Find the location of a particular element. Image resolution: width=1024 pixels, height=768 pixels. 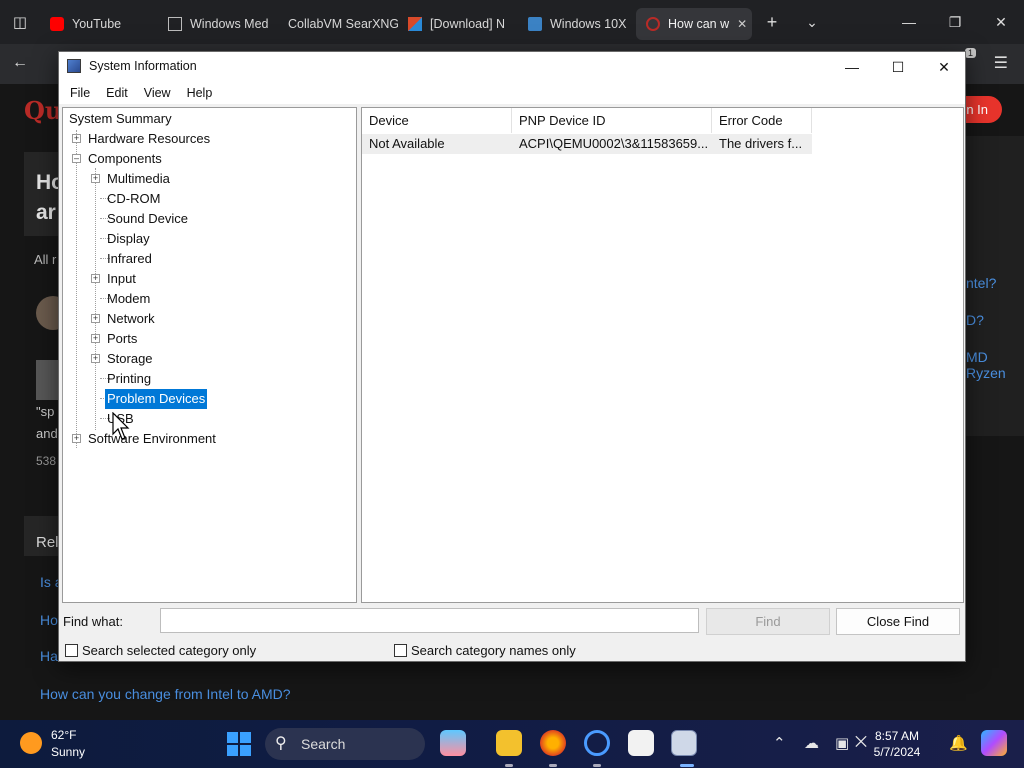

related-link: Ho is located at coordinates (49, 620).